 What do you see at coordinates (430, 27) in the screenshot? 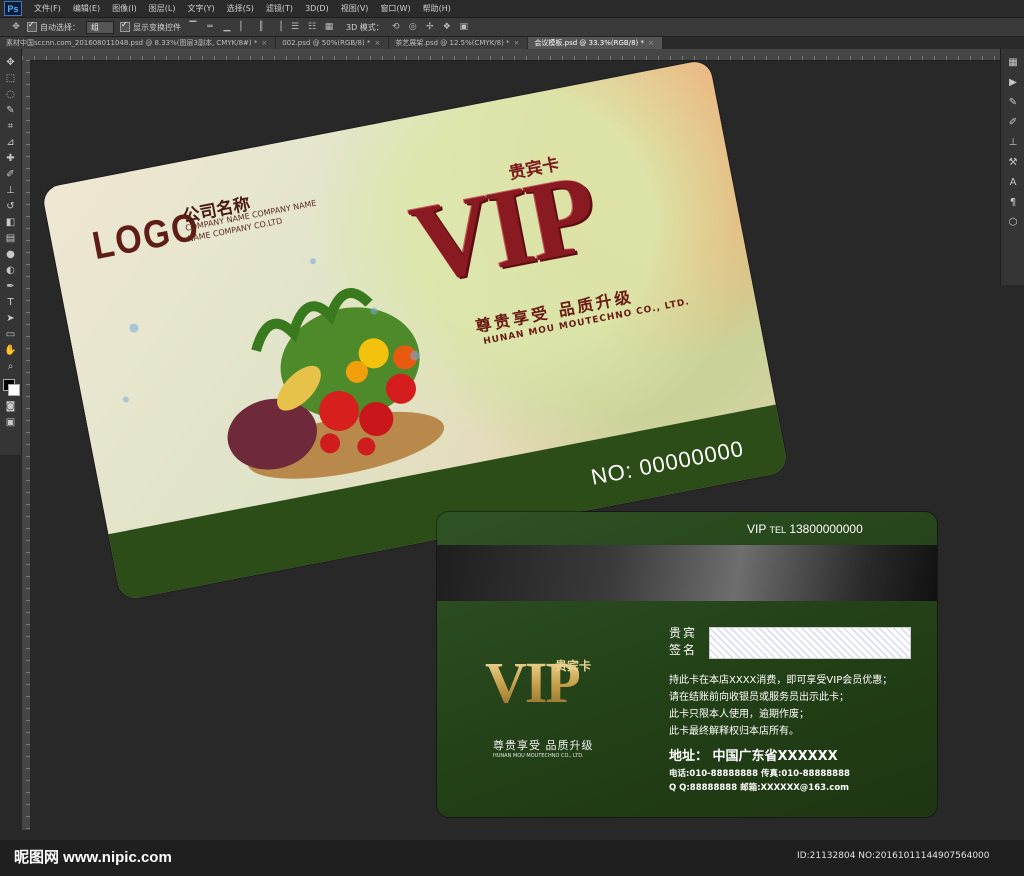
I see `3d-pan-icon: ✢` at bounding box center [430, 27].